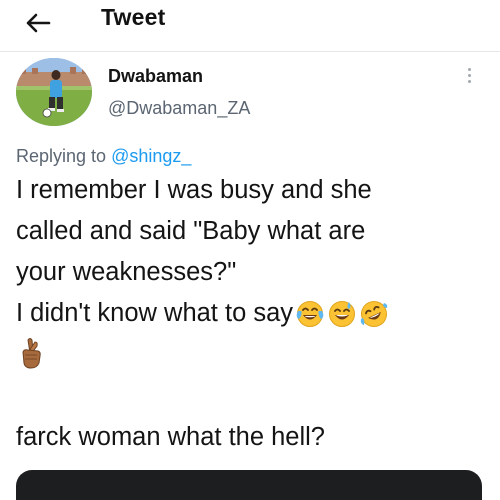  Describe the element at coordinates (191, 231) in the screenshot. I see `tweet-line-2: called and said "Baby what are` at that location.